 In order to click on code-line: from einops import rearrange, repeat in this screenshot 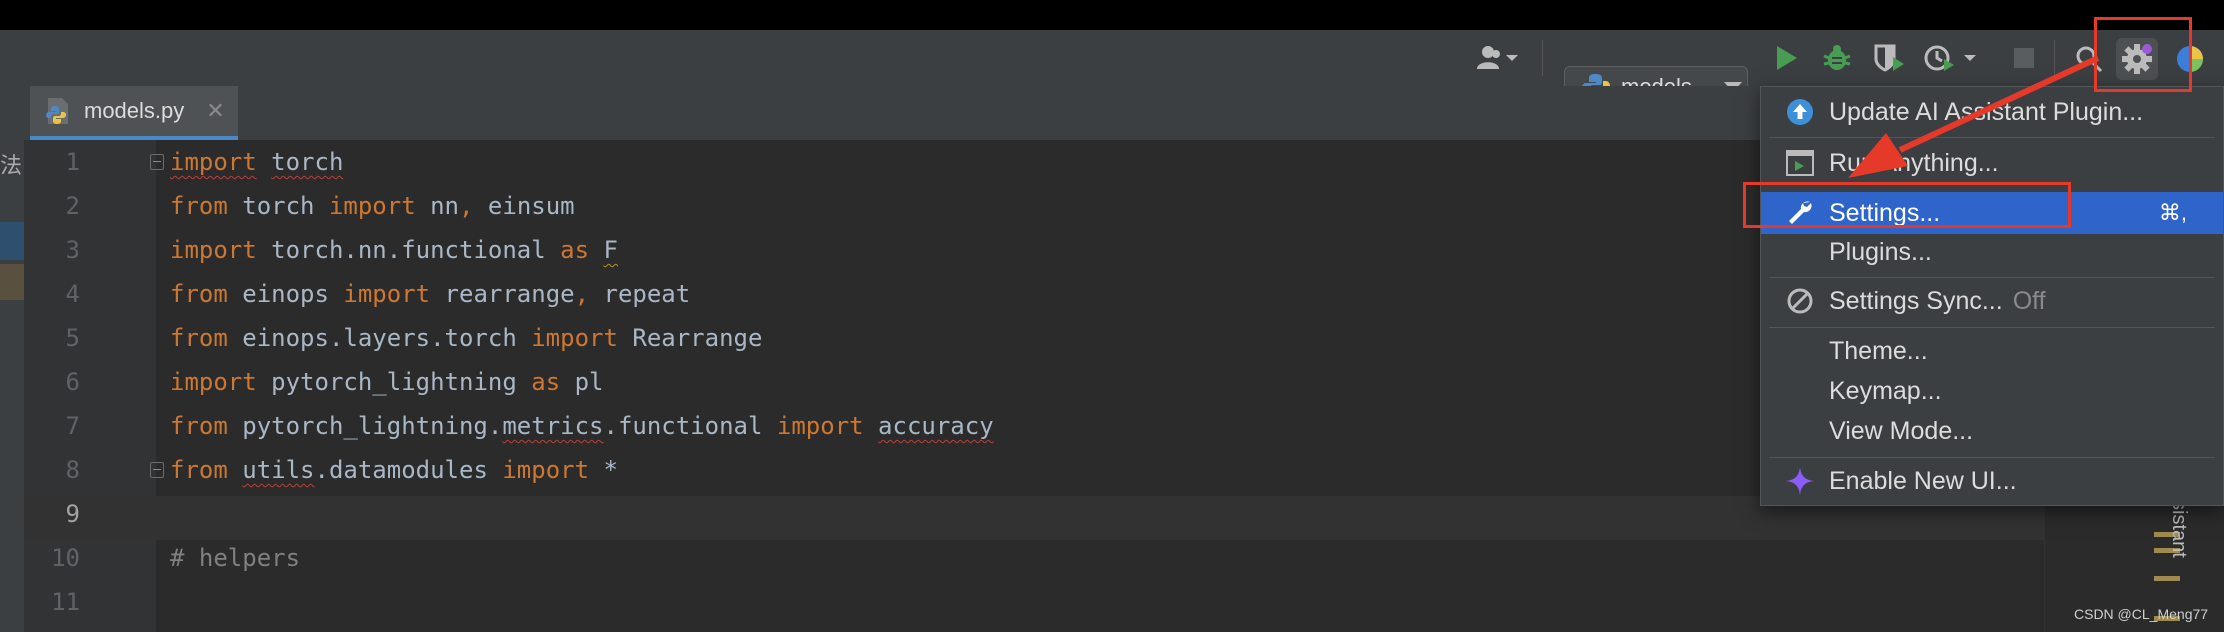, I will do `click(430, 294)`.